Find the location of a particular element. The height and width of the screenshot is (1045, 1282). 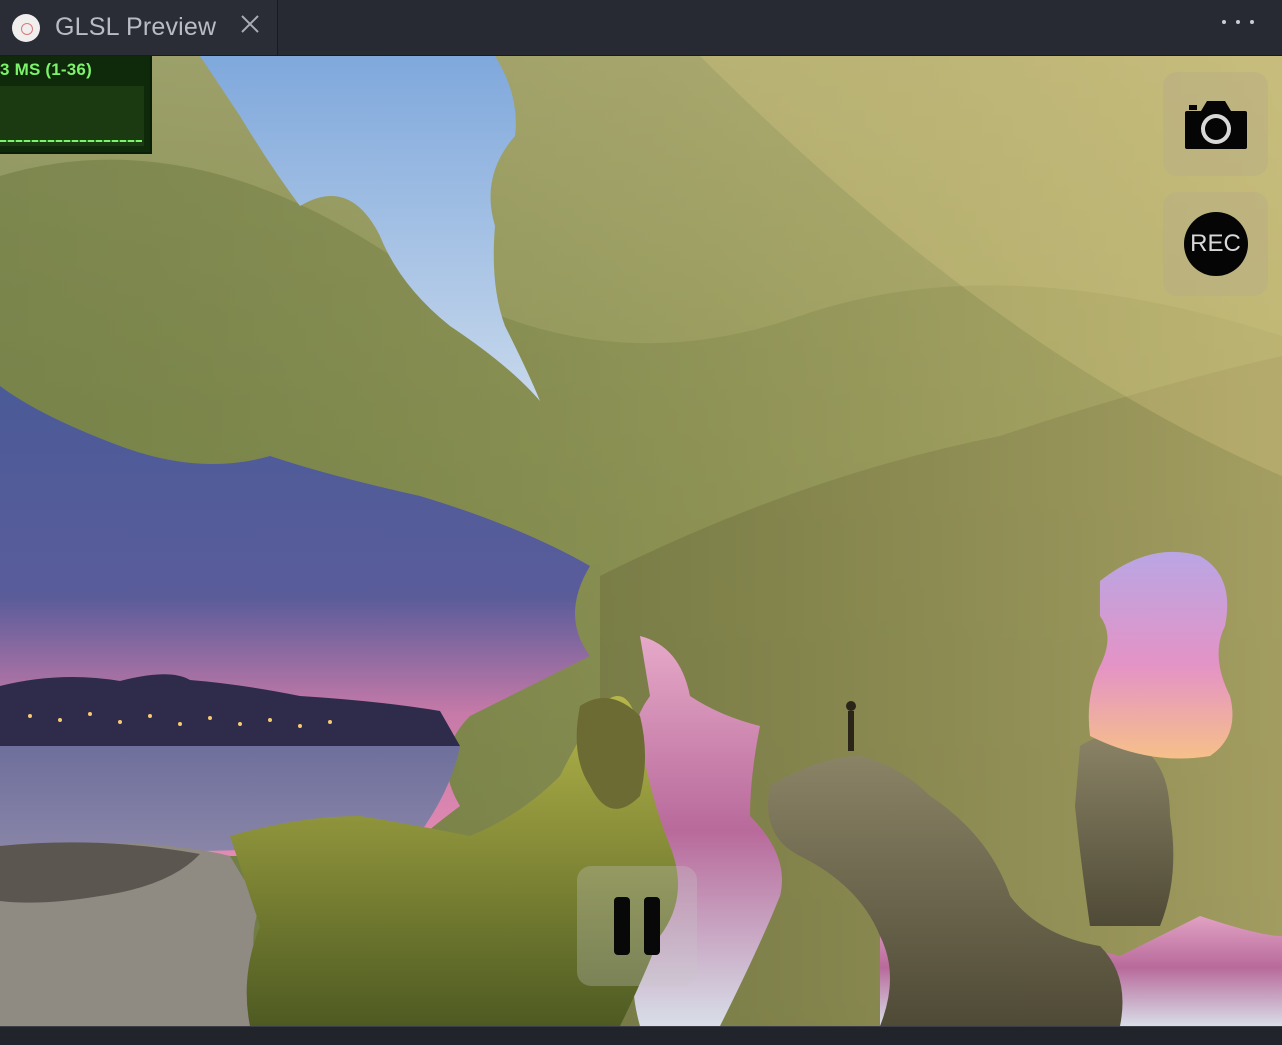

stats-label: 3 MS (1-36) is located at coordinates (46, 69).